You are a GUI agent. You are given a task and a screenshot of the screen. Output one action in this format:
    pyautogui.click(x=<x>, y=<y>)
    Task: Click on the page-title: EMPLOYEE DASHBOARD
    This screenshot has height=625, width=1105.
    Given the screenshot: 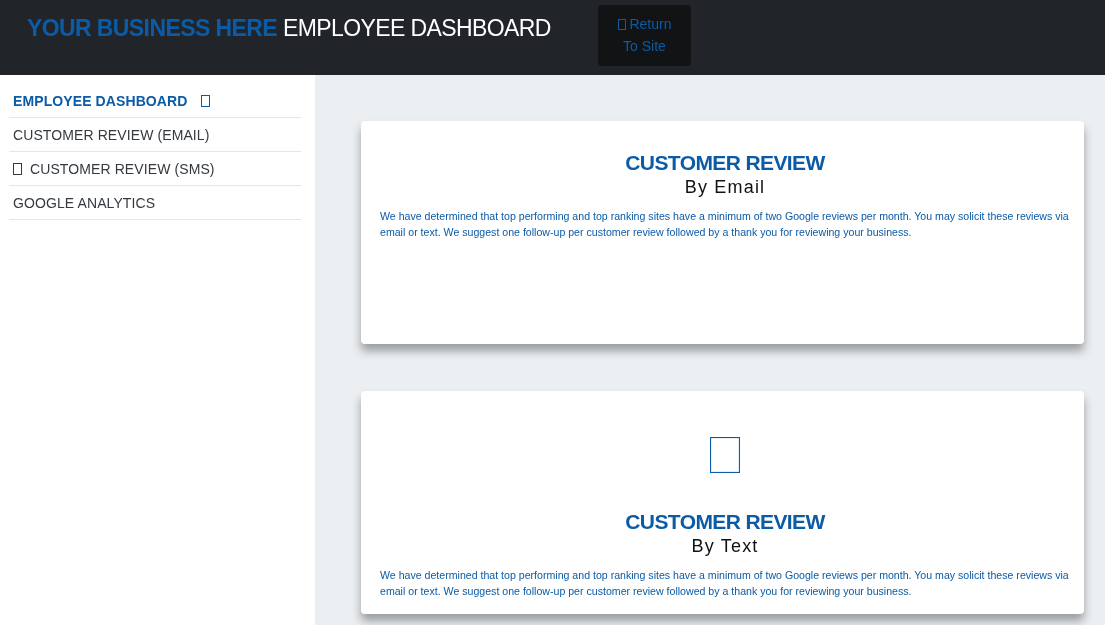 What is the action you would take?
    pyautogui.click(x=416, y=28)
    